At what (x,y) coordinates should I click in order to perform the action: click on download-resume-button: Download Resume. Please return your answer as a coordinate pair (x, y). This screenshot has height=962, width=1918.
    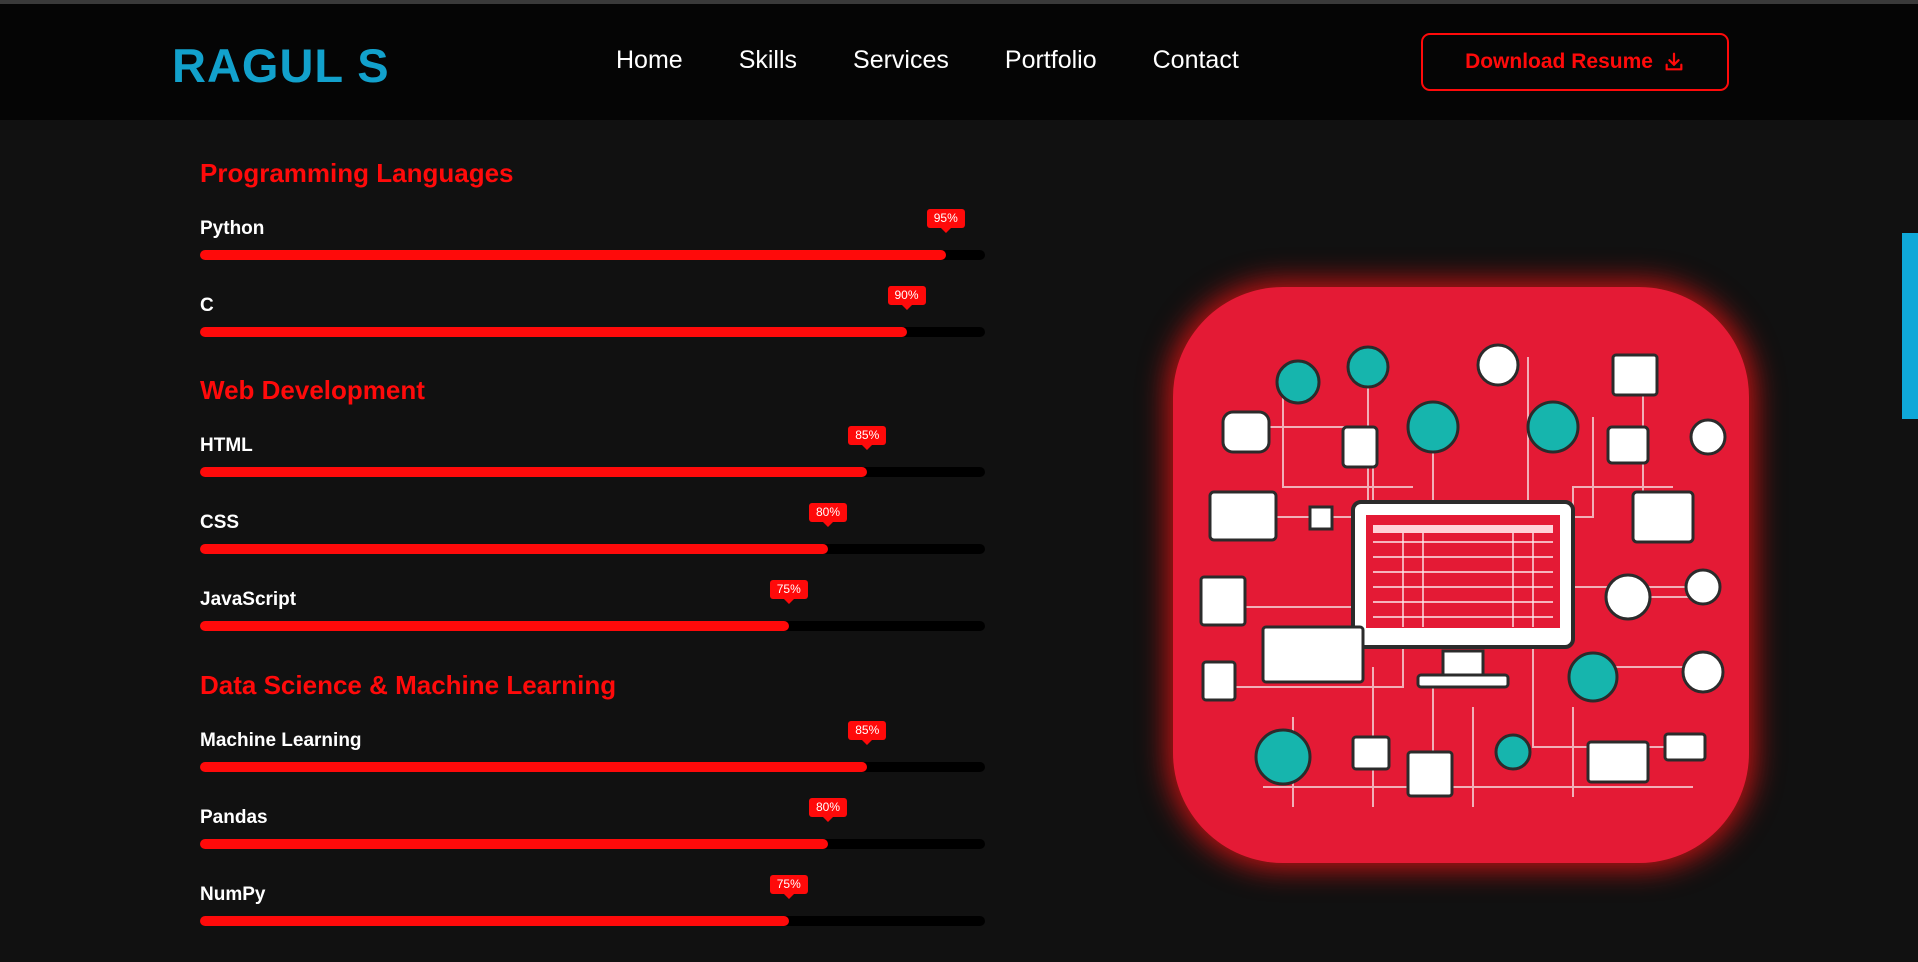
    Looking at the image, I should click on (1575, 62).